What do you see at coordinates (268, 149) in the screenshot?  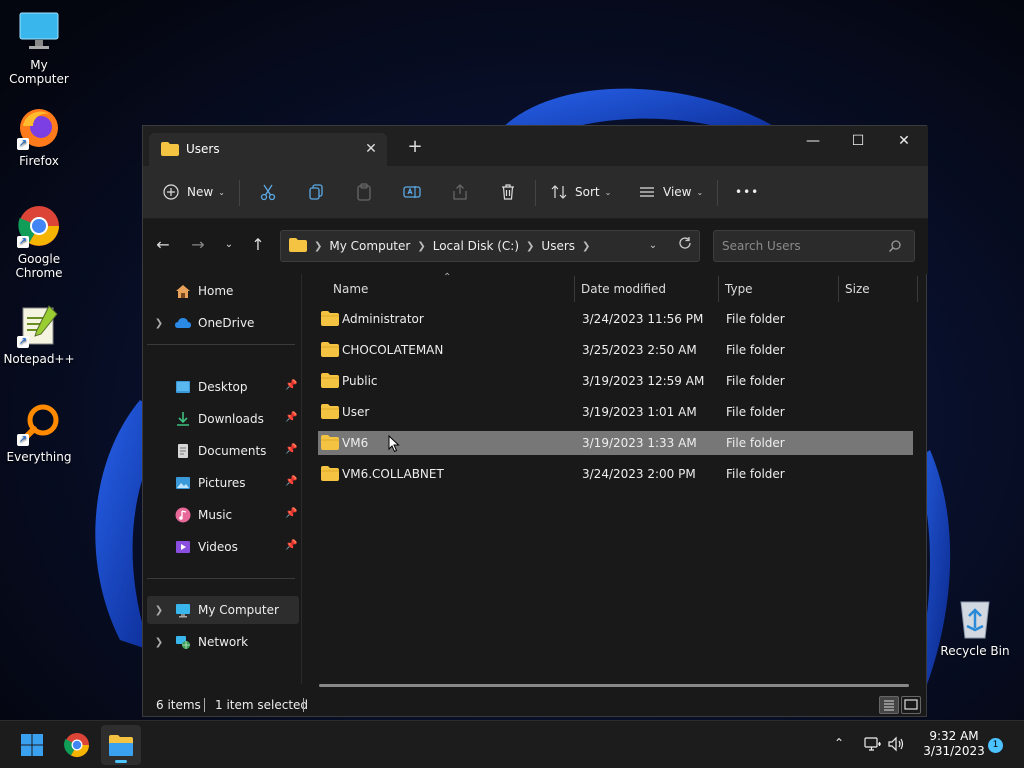 I see `tab-users: Users ✕` at bounding box center [268, 149].